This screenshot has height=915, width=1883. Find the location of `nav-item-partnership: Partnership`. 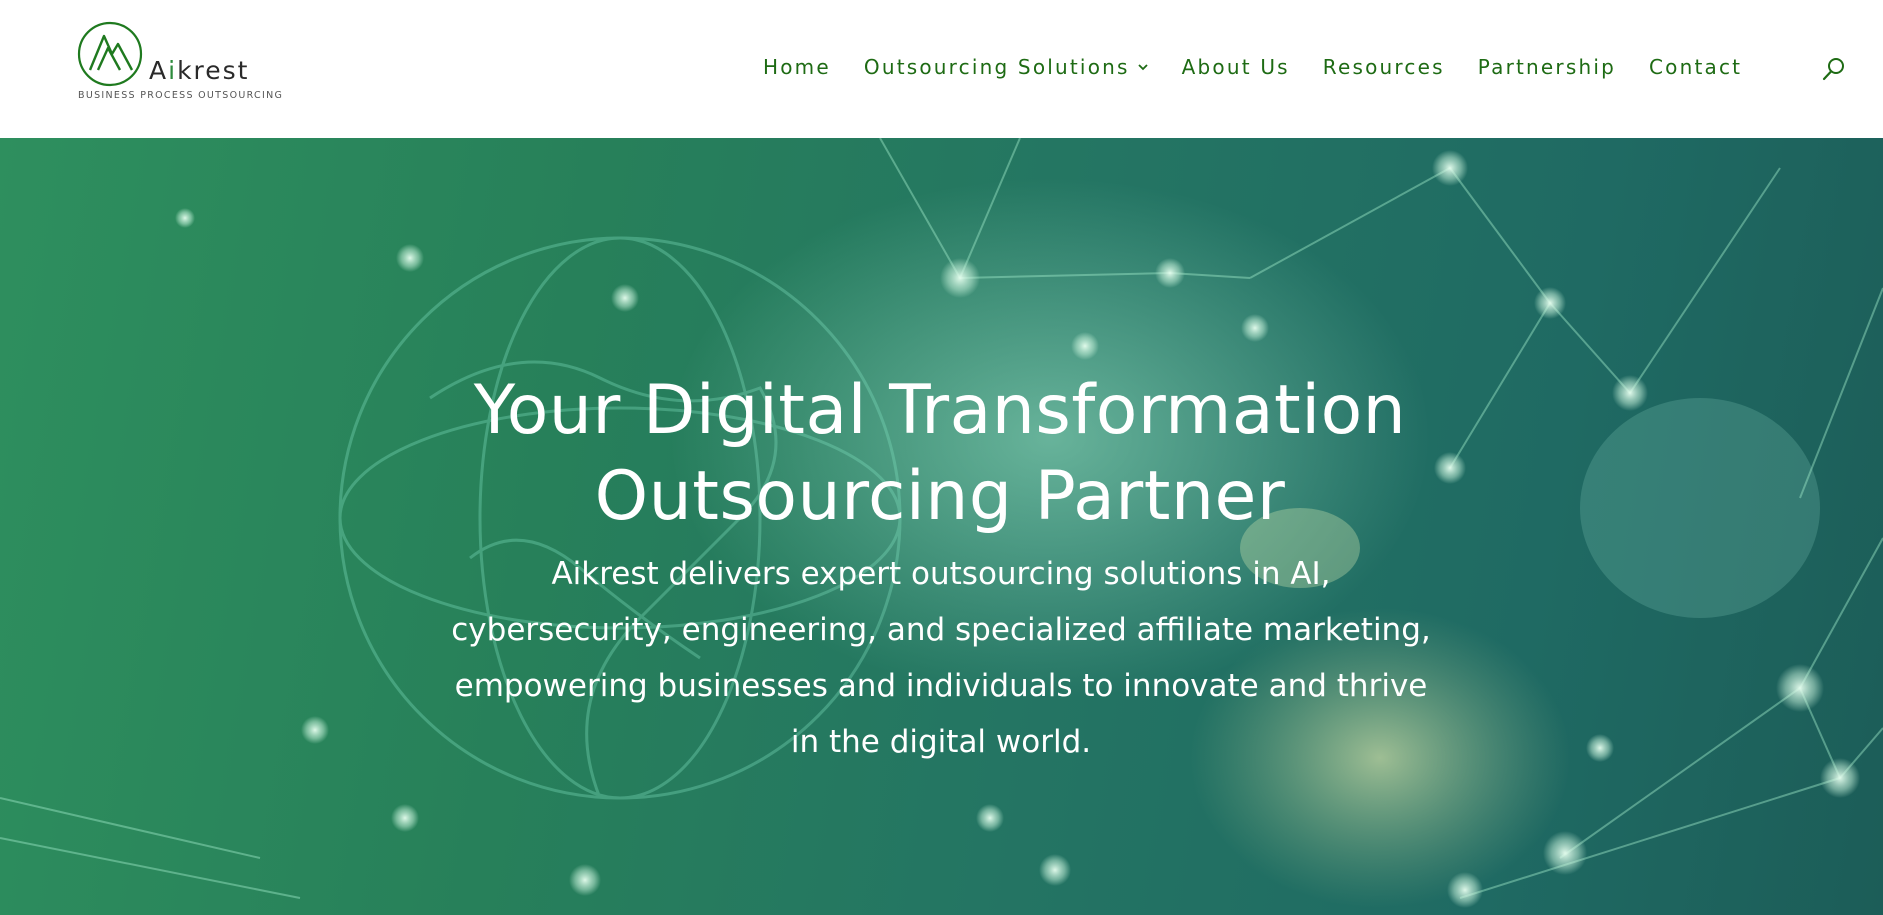

nav-item-partnership: Partnership is located at coordinates (1547, 67).